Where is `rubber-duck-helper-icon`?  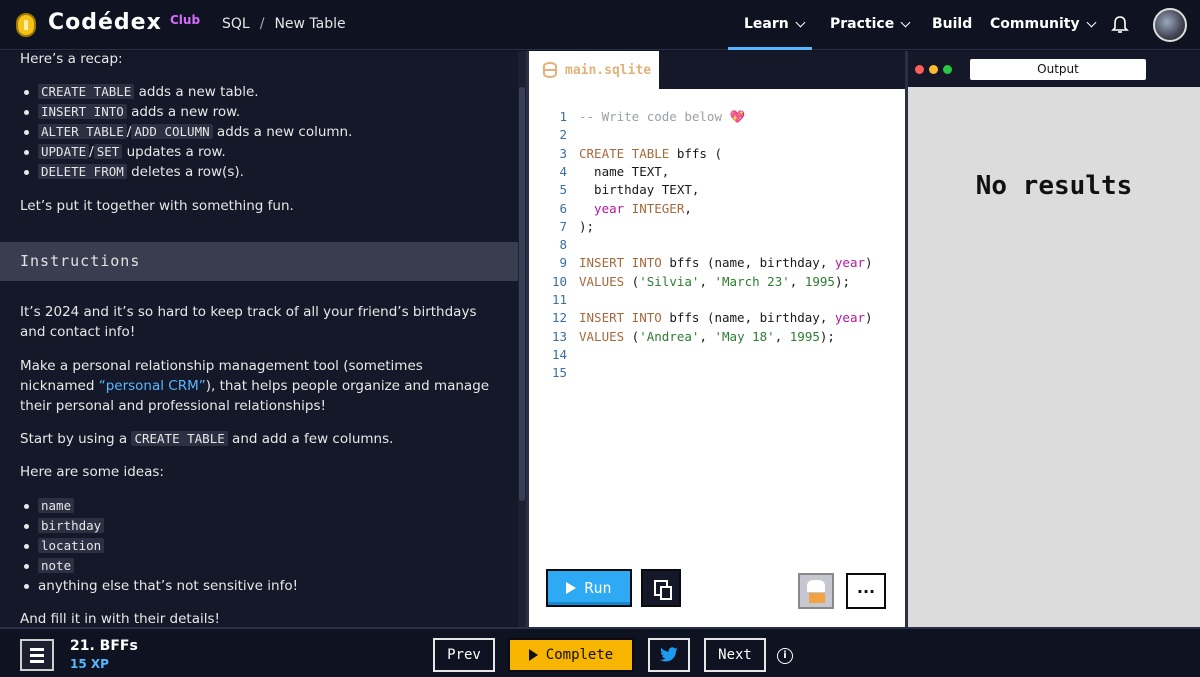 rubber-duck-helper-icon is located at coordinates (816, 591).